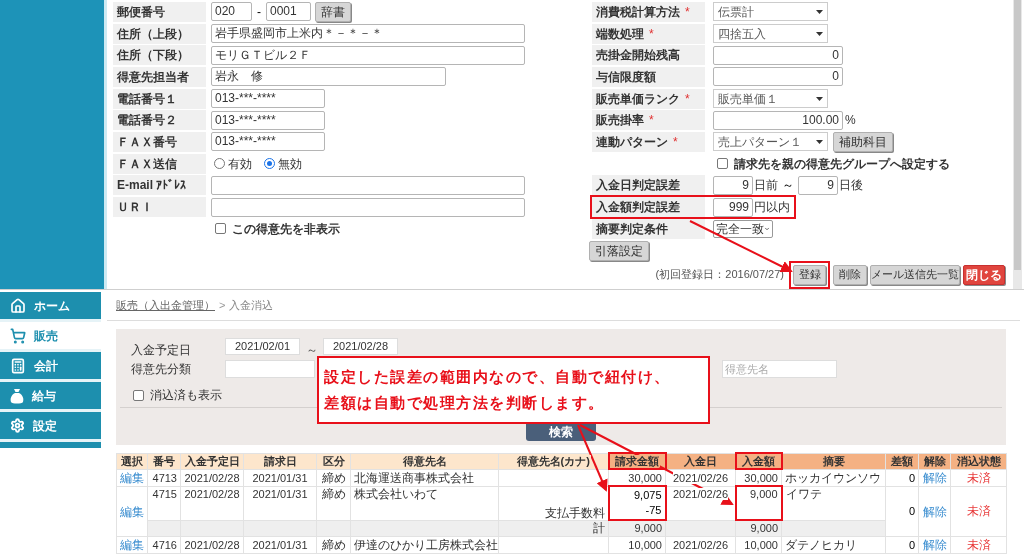  What do you see at coordinates (165, 305) in the screenshot?
I see `breadcrumb-link: 販売（入出金管理）` at bounding box center [165, 305].